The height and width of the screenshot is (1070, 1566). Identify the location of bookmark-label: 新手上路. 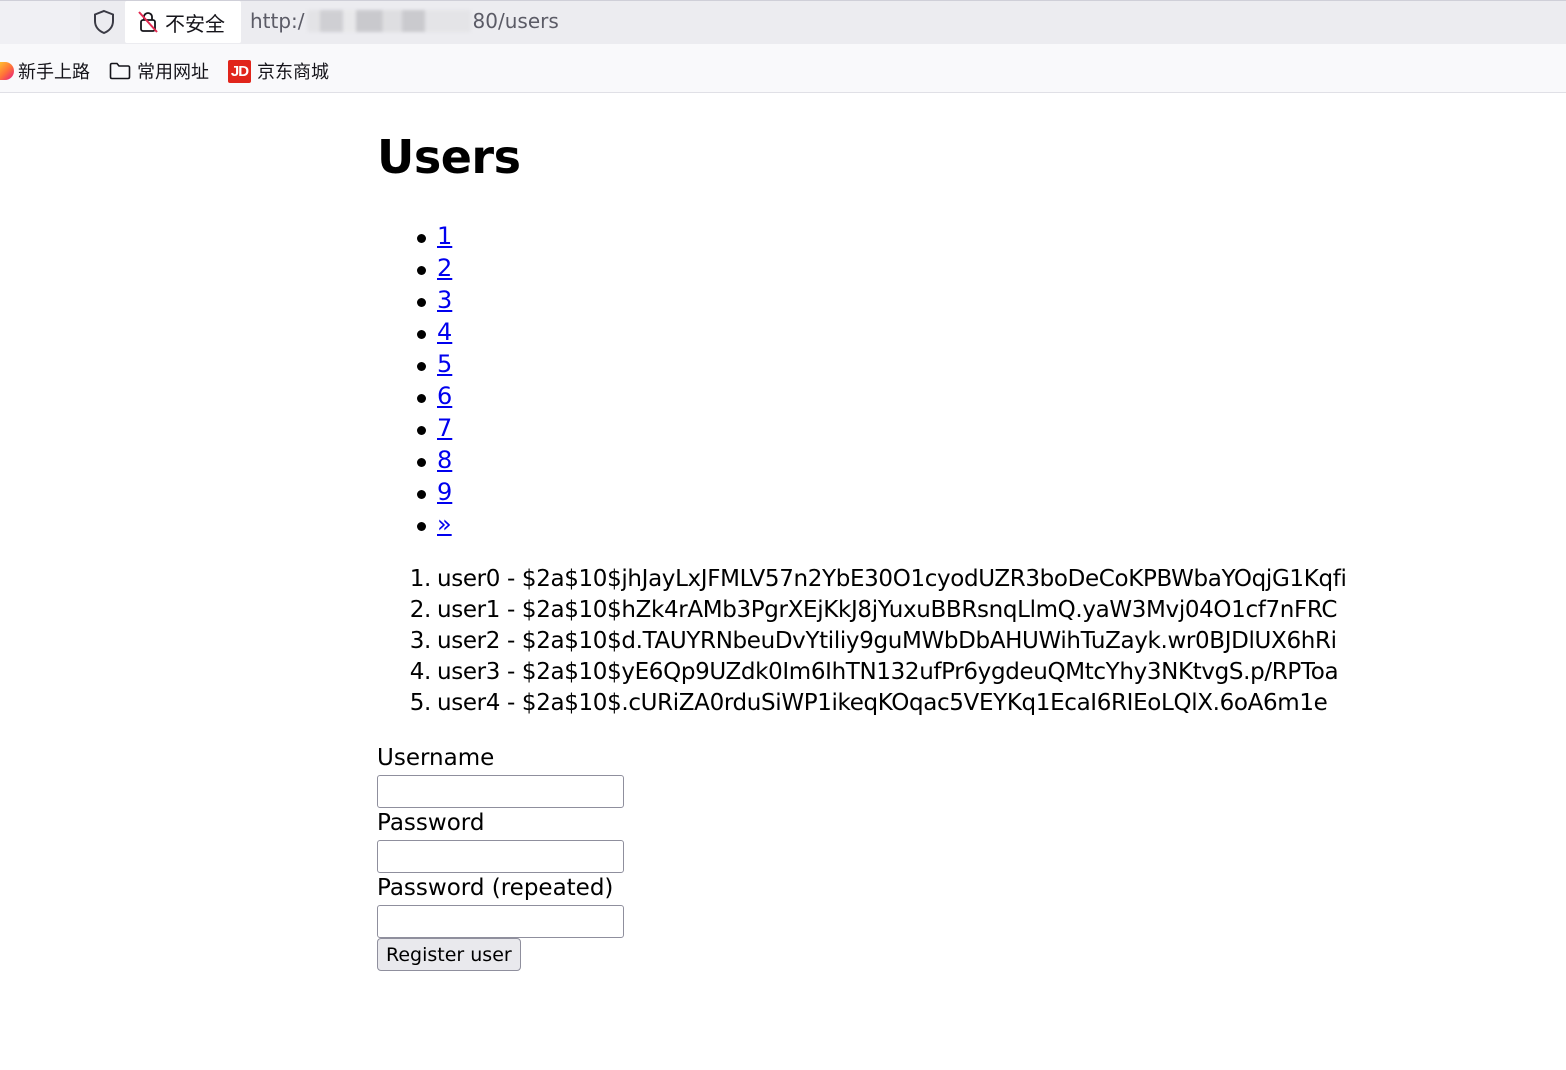
(54, 72).